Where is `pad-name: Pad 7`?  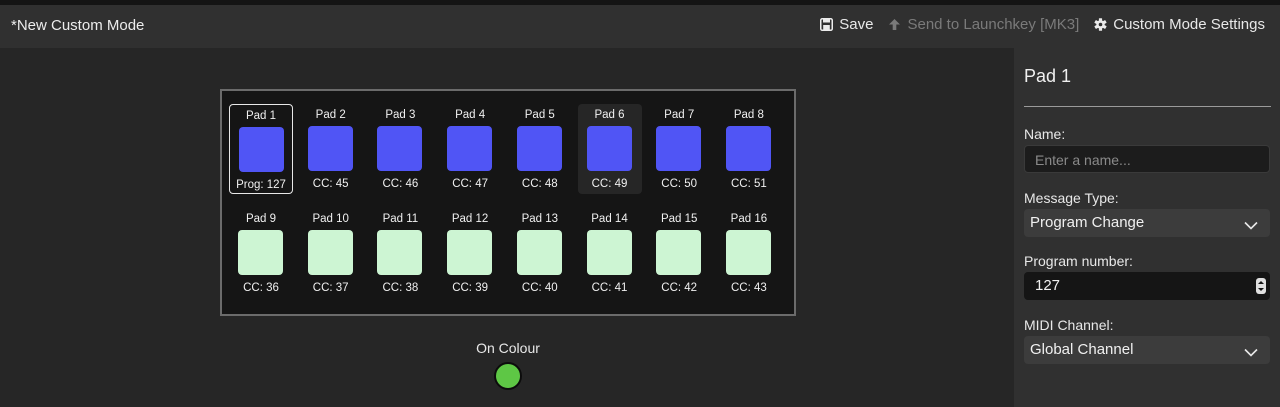 pad-name: Pad 7 is located at coordinates (679, 115).